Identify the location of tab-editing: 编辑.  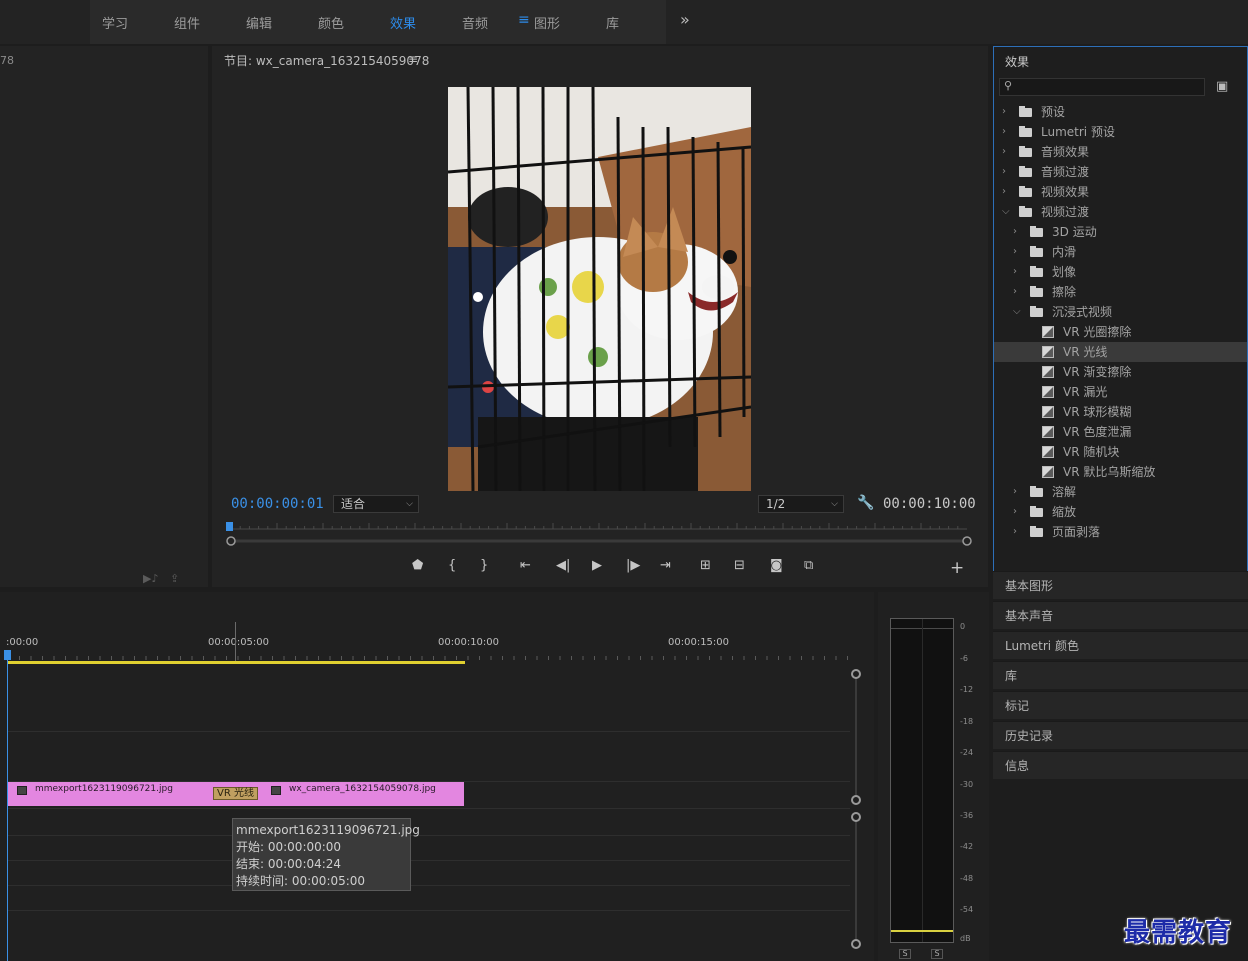
(259, 22).